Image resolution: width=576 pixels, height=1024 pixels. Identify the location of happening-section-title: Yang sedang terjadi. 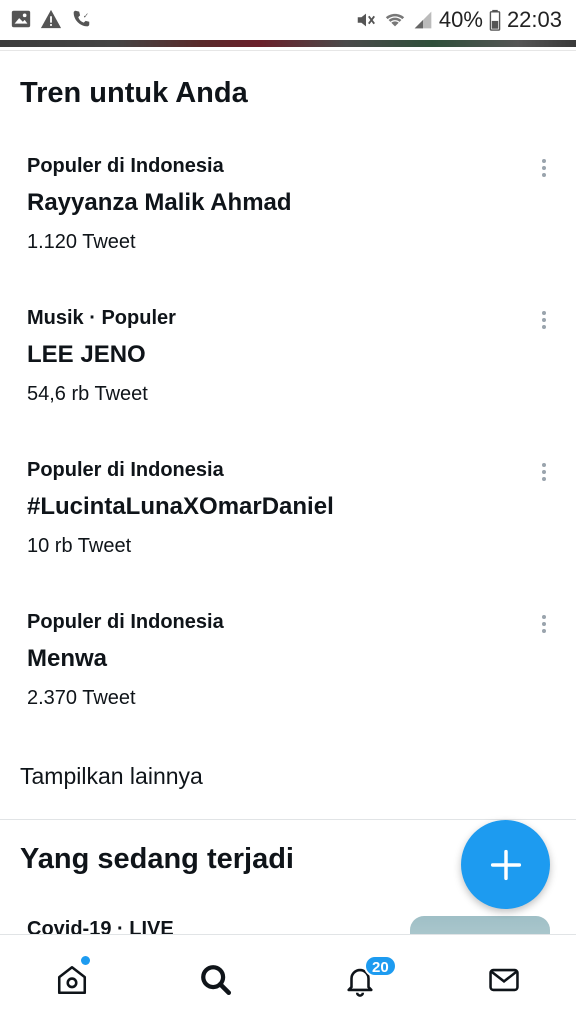
(157, 859).